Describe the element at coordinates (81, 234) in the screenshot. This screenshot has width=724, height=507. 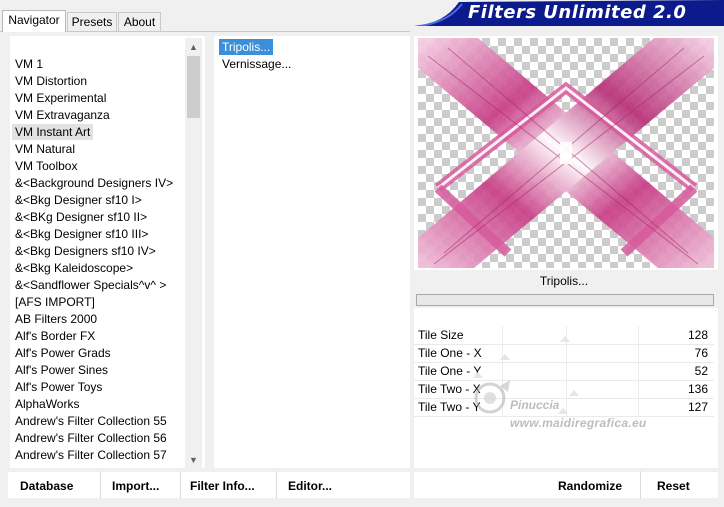
I see `category-item: &<Bkg Designer sf10 III>` at that location.